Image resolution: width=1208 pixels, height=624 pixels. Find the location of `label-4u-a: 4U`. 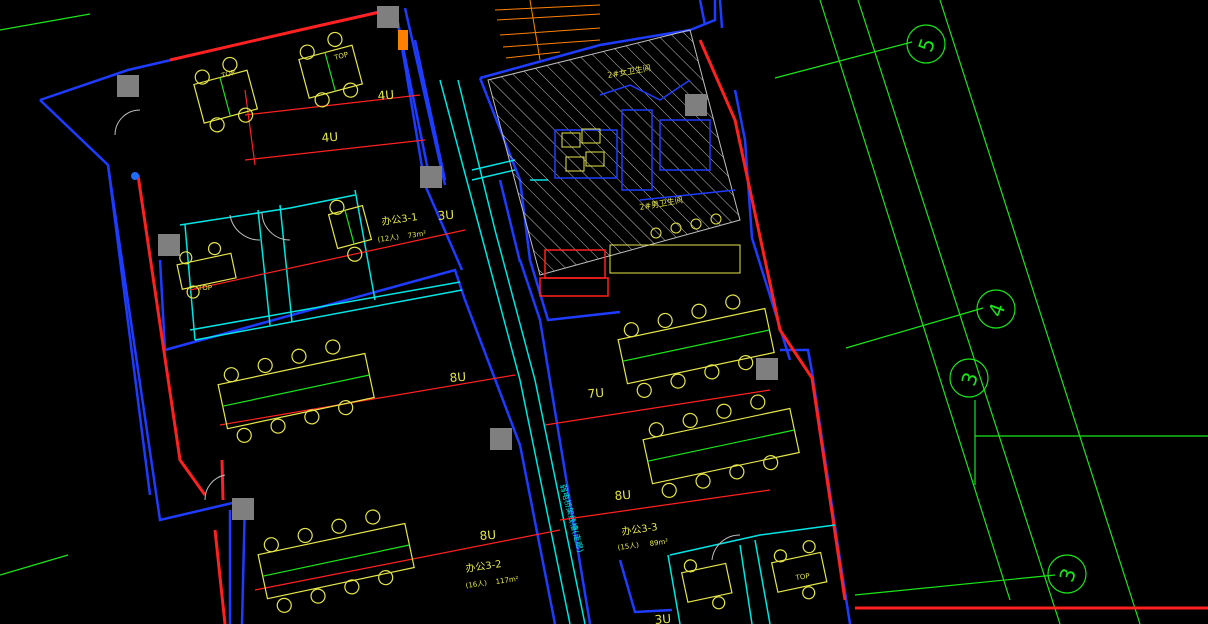

label-4u-a: 4U is located at coordinates (386, 95).